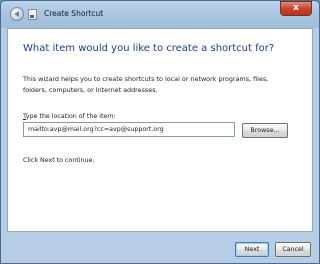 Image resolution: width=320 pixels, height=264 pixels. I want to click on close-button: x, so click(296, 8).